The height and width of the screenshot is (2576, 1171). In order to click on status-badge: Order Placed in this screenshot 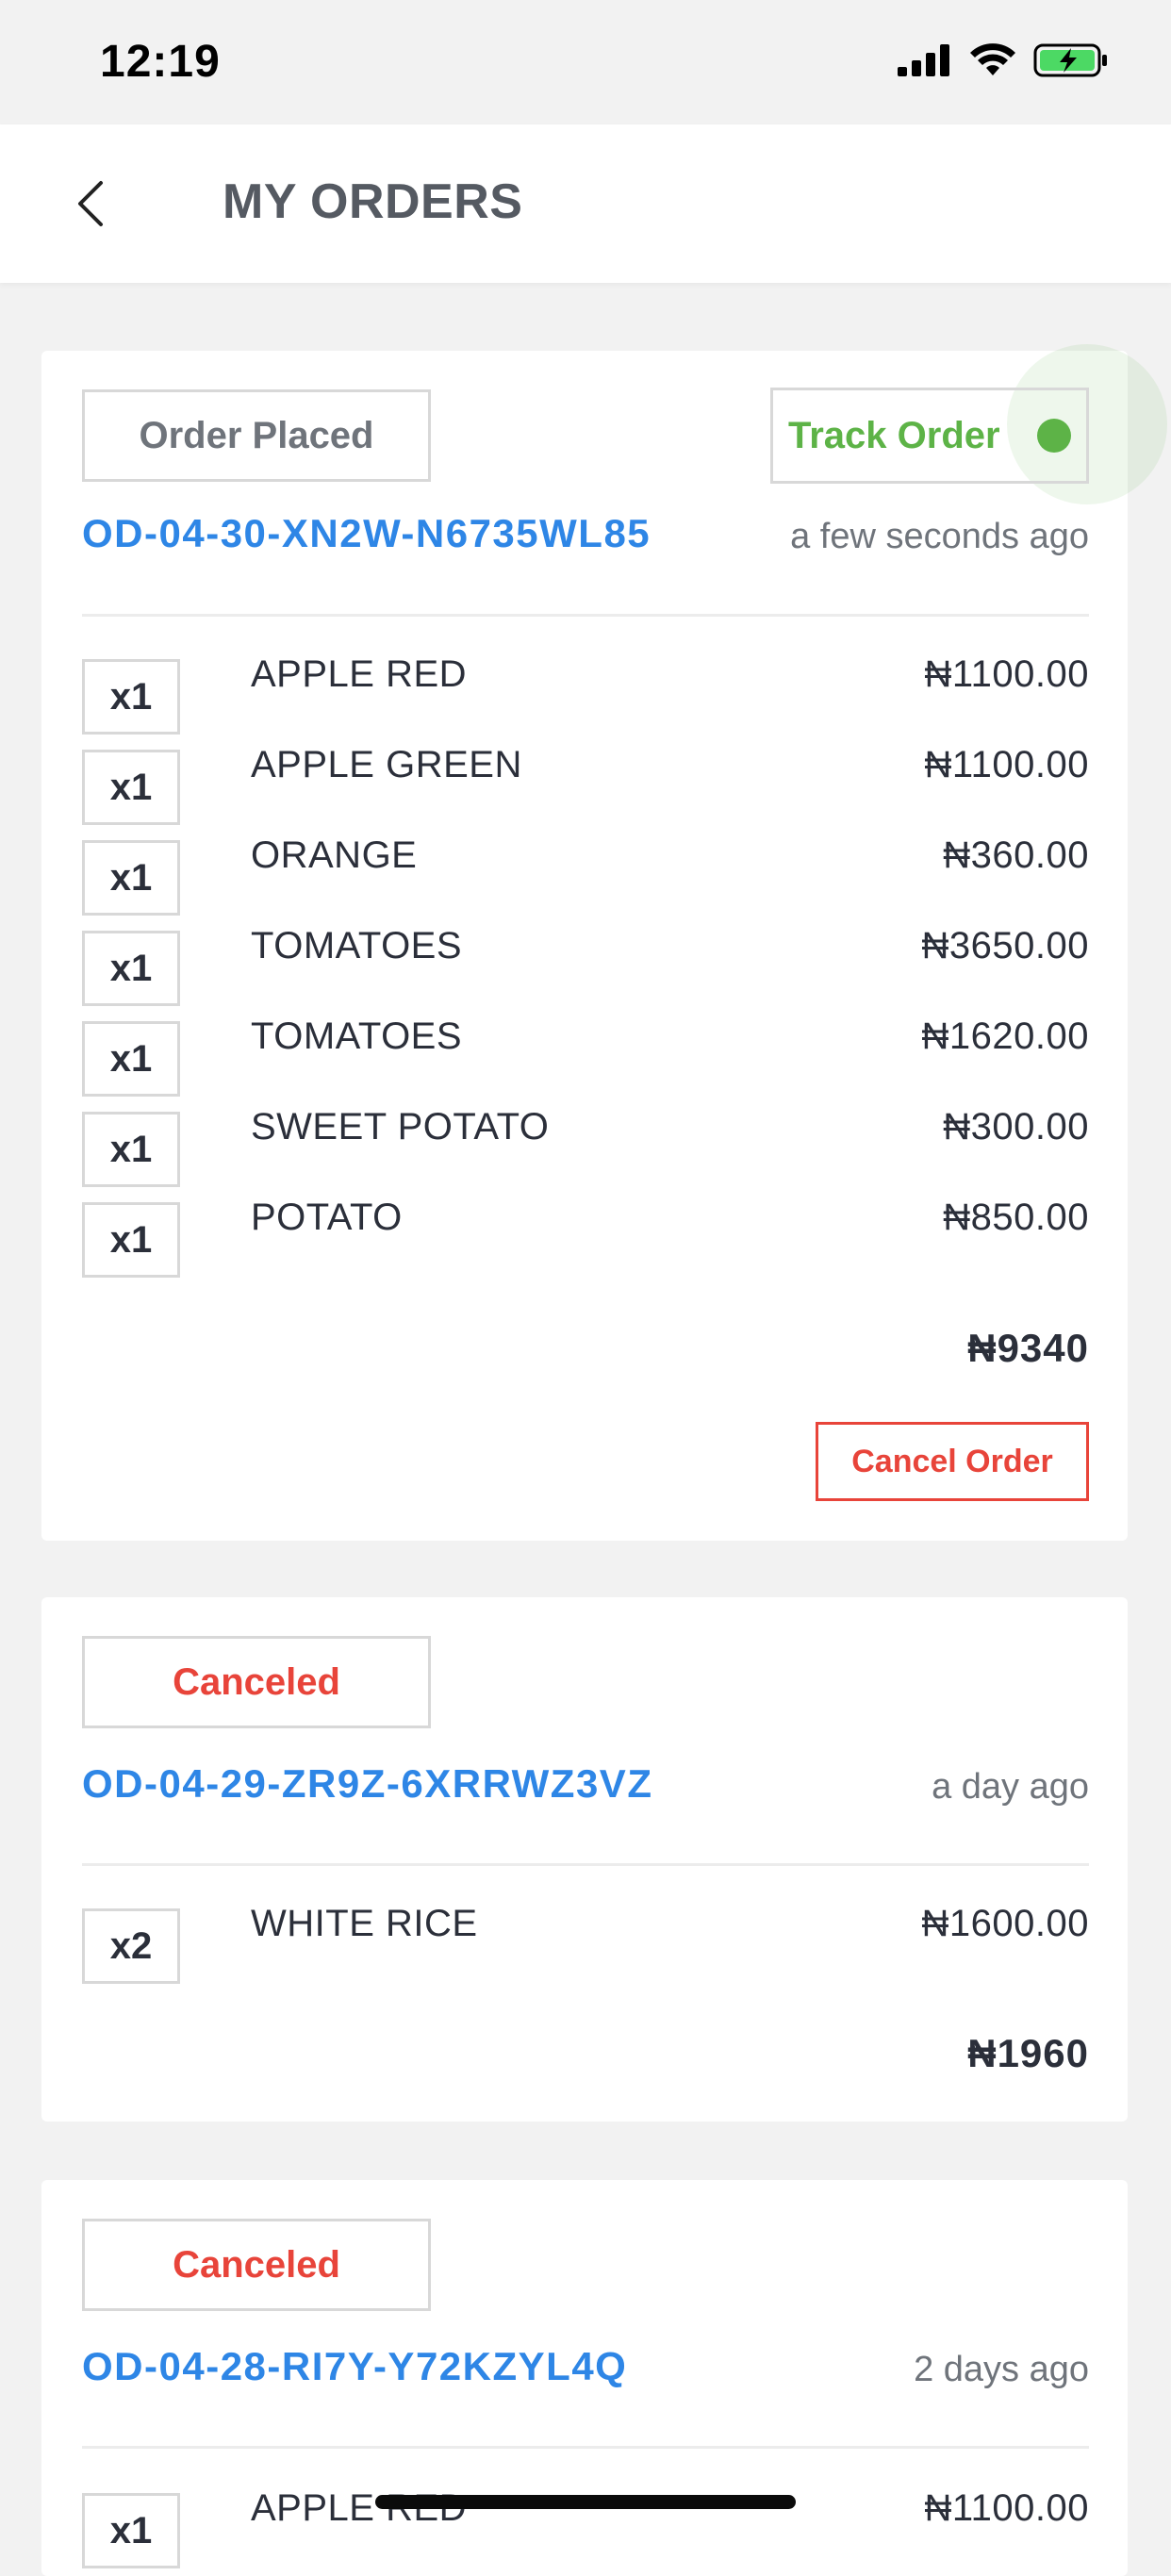, I will do `click(256, 435)`.